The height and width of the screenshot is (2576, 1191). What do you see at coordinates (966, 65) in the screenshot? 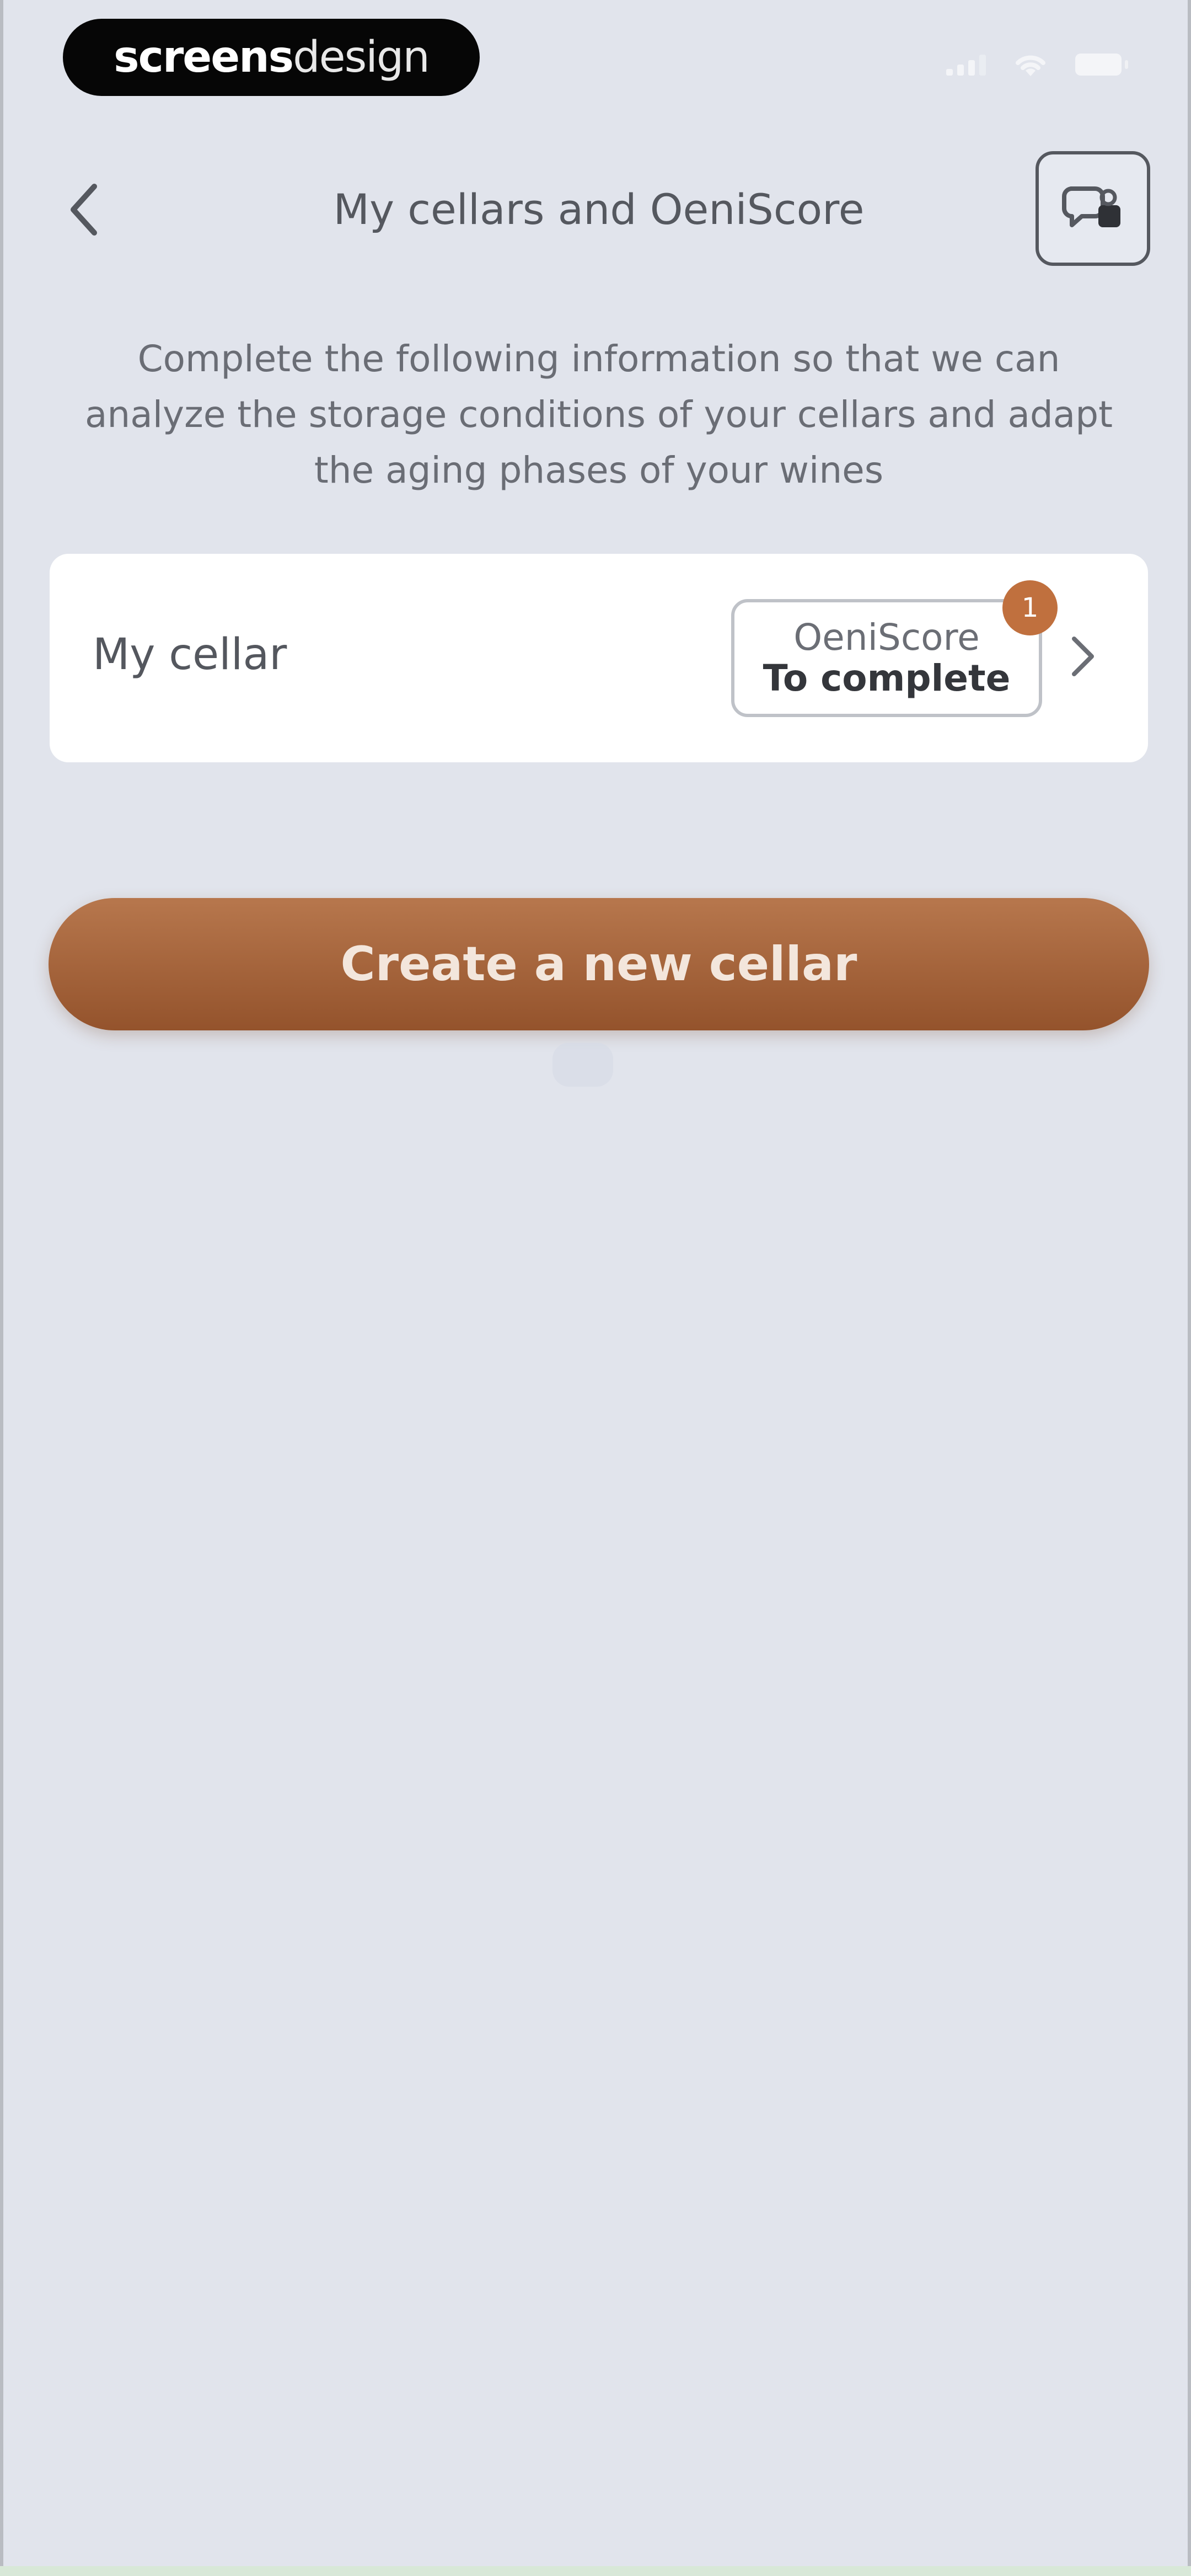
I see `cellular-signal-icon` at bounding box center [966, 65].